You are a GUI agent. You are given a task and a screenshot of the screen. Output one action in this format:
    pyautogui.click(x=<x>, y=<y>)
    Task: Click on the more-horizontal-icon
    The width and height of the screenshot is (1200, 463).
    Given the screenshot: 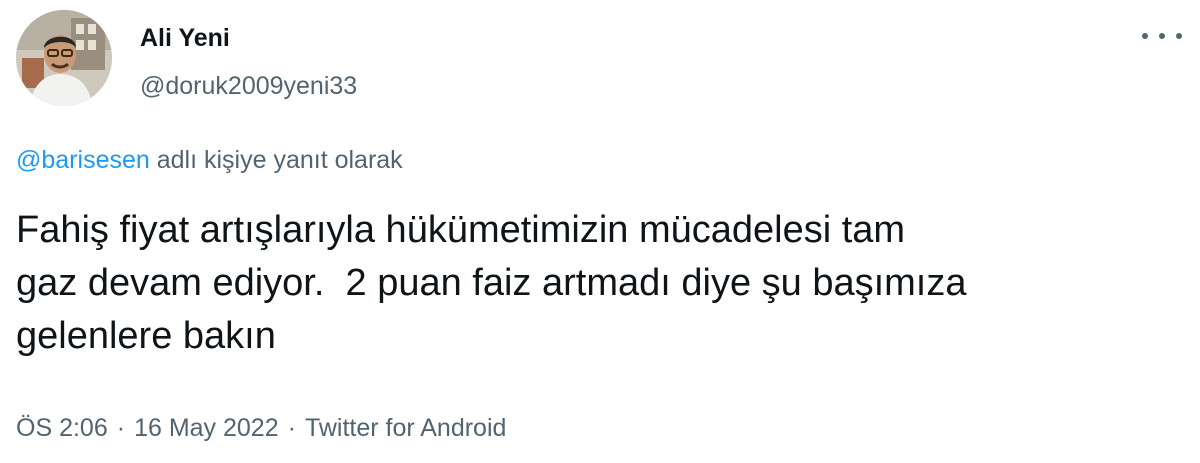 What is the action you would take?
    pyautogui.click(x=1162, y=36)
    